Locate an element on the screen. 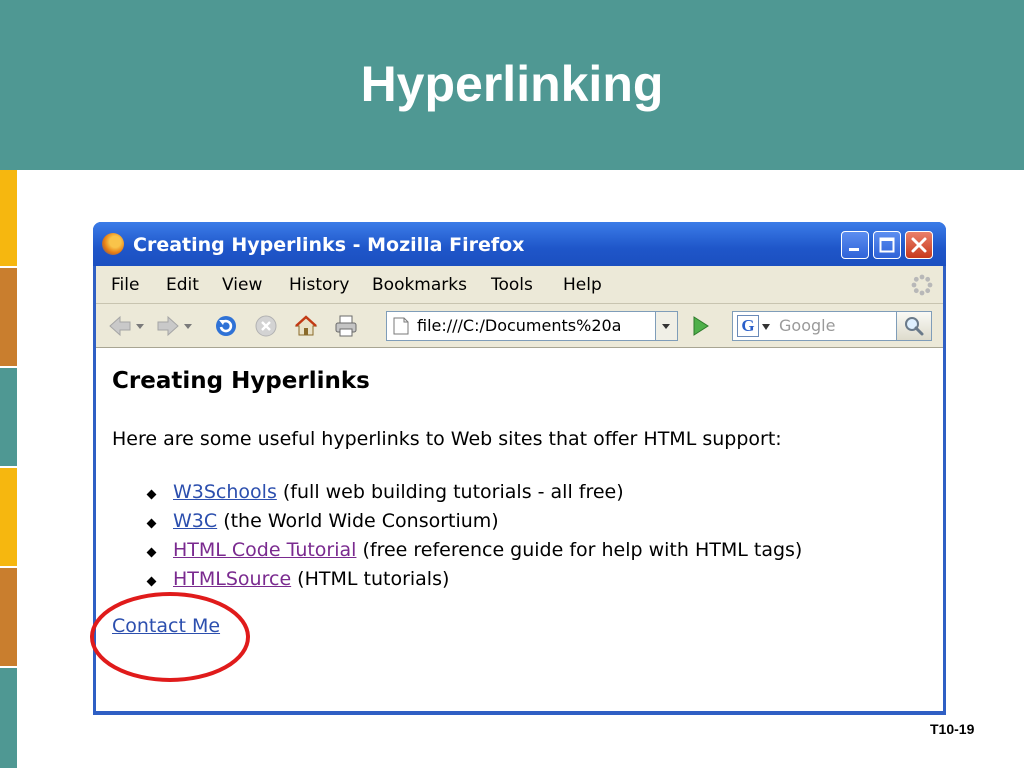 Image resolution: width=1024 pixels, height=768 pixels. address-text: file:///C:/Documents%20a is located at coordinates (535, 325).